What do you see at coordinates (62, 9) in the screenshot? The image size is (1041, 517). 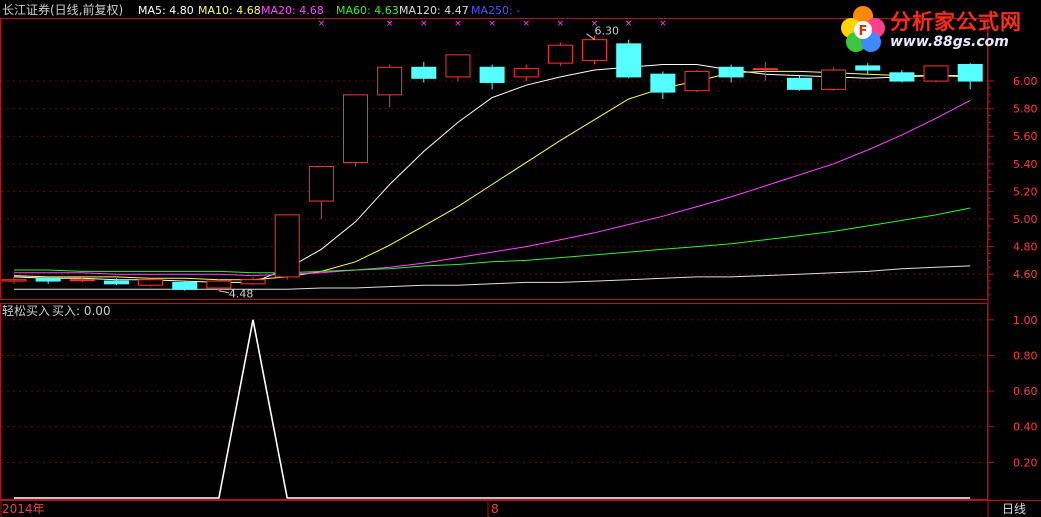 I see `chart-title: 长江证券(日线,前复权)` at bounding box center [62, 9].